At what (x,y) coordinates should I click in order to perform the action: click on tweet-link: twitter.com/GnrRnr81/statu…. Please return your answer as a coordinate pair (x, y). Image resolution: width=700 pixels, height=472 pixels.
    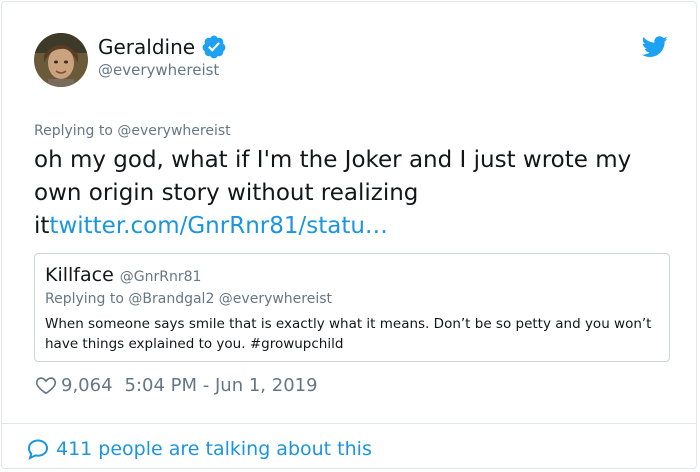
    Looking at the image, I should click on (218, 226).